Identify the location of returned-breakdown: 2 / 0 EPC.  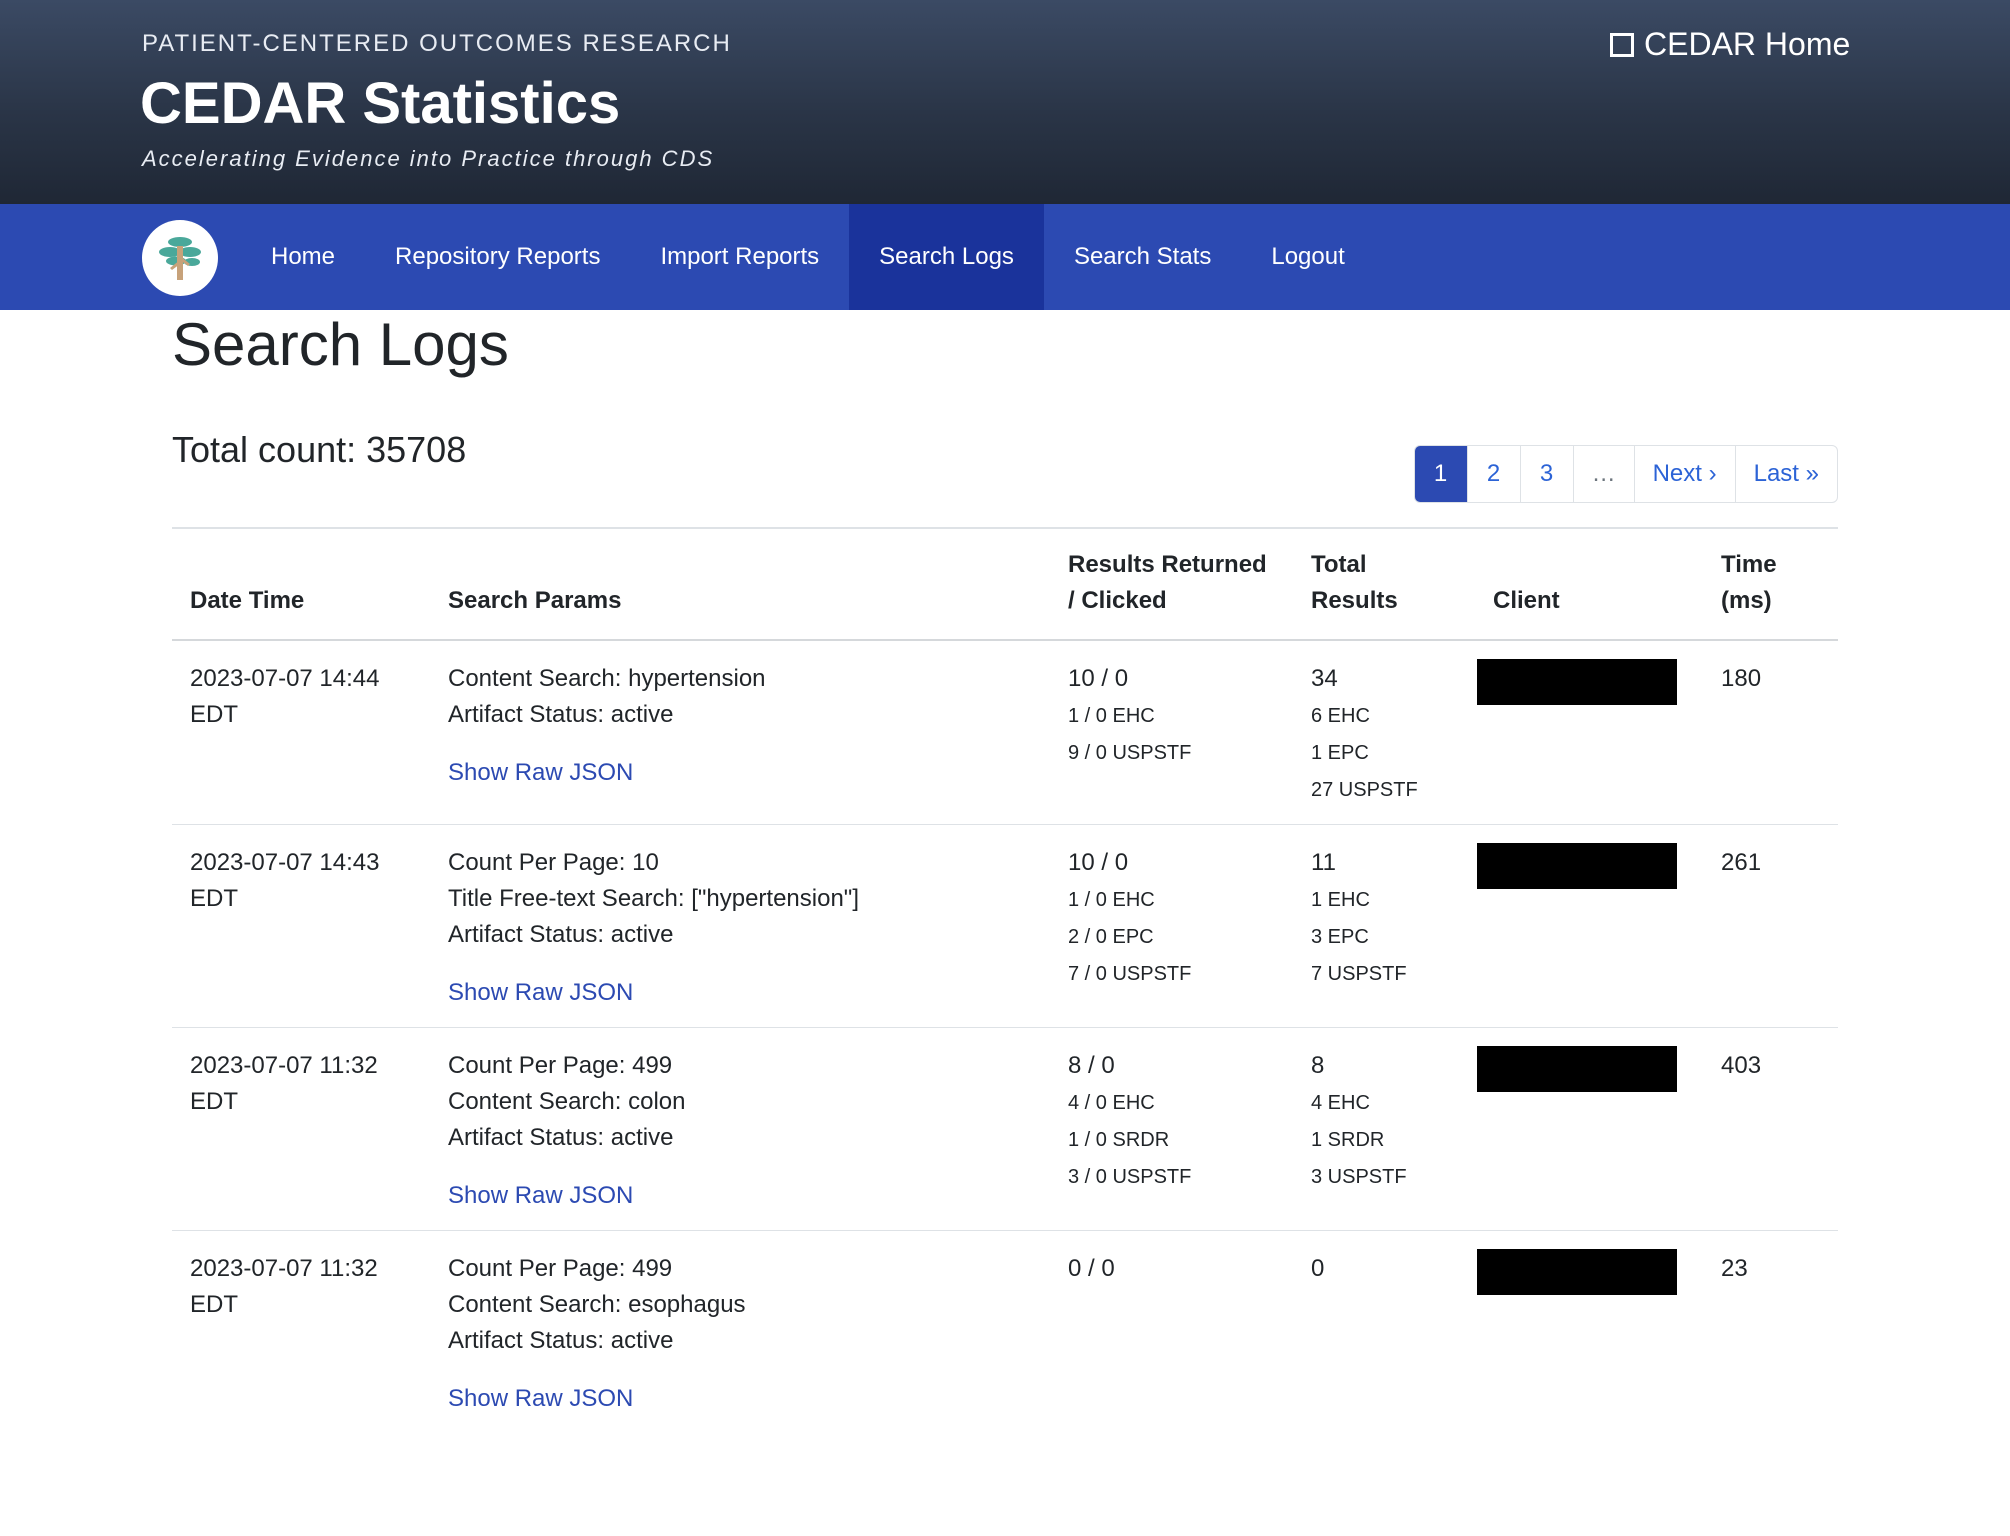
(1111, 937).